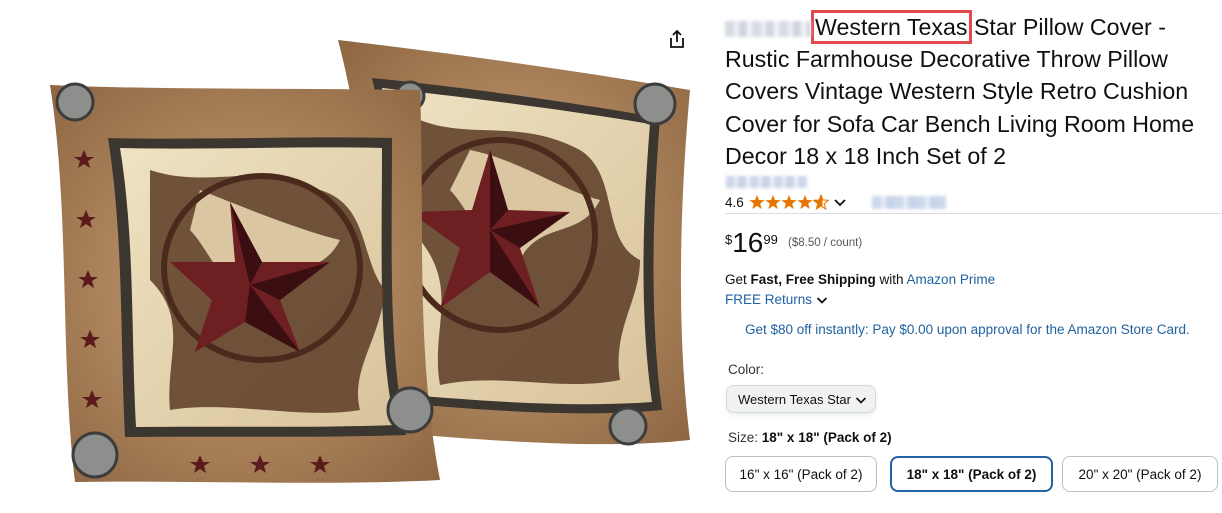 The image size is (1222, 513). I want to click on color-select-value: Western Texas Star, so click(794, 399).